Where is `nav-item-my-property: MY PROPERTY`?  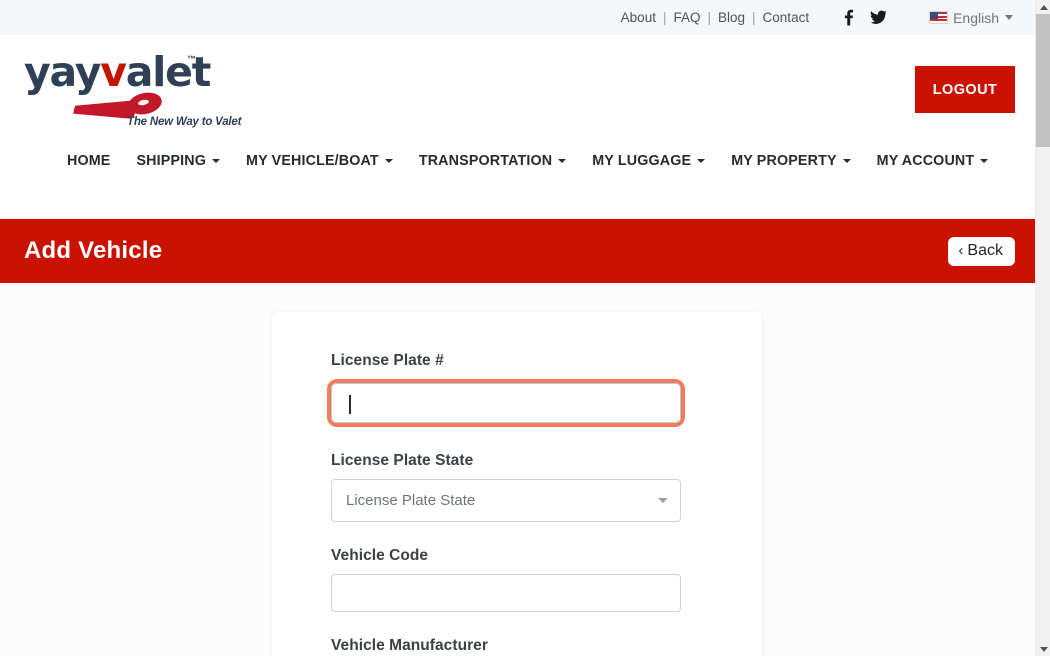
nav-item-my-property: MY PROPERTY is located at coordinates (791, 161).